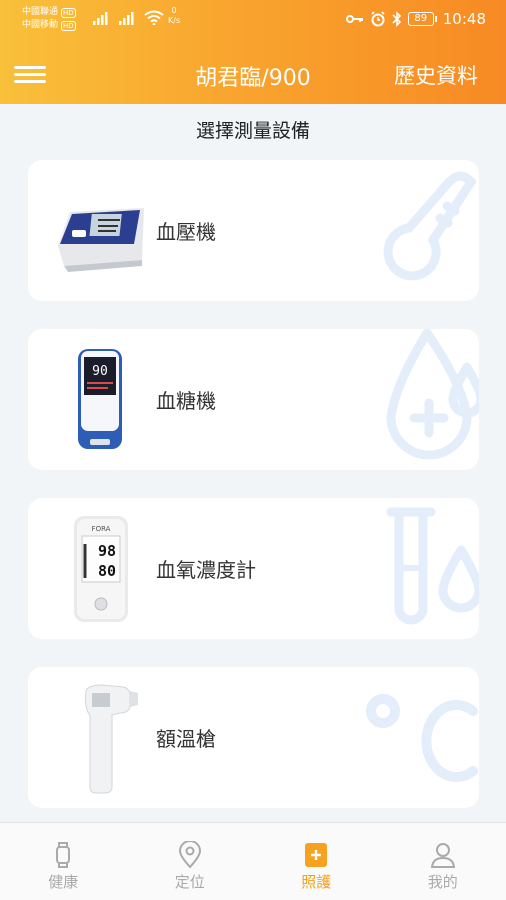  I want to click on tab-label: 照護, so click(316, 882).